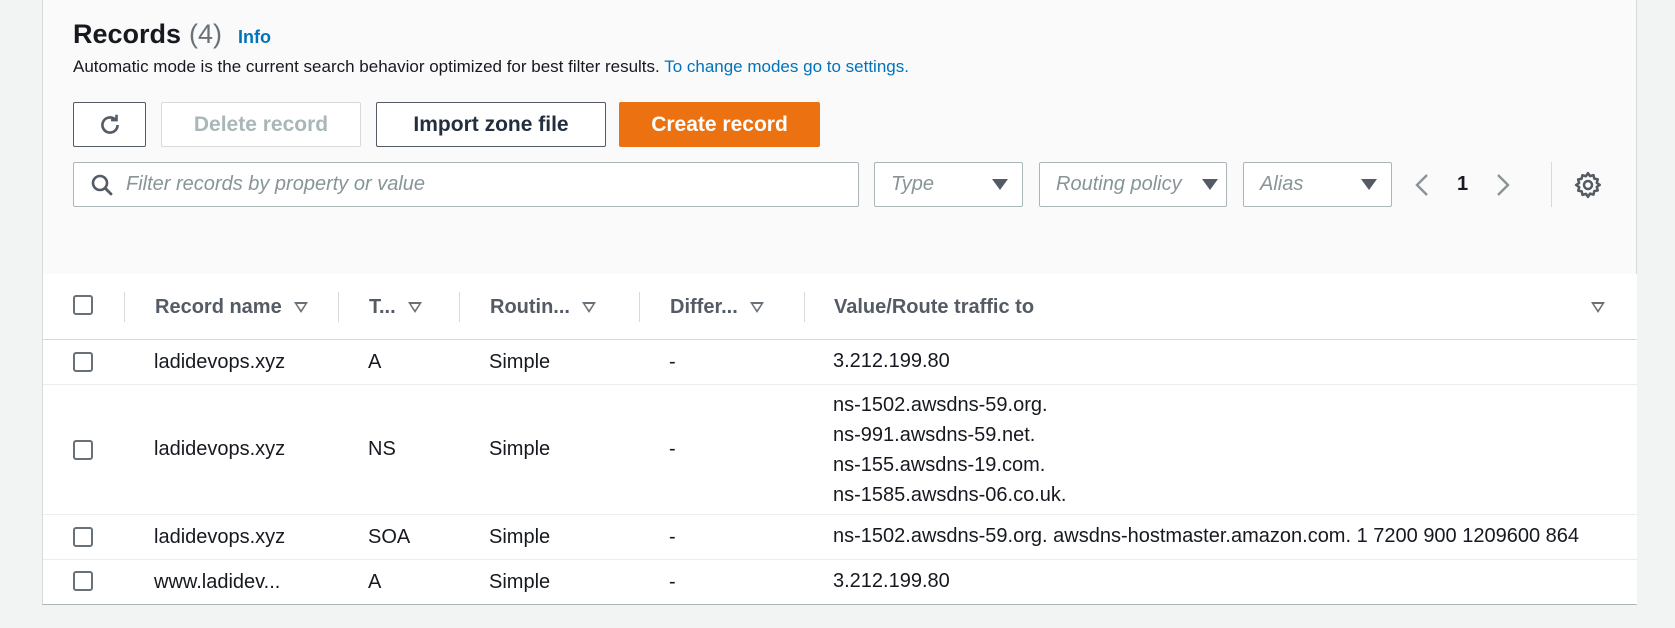 The height and width of the screenshot is (628, 1675). What do you see at coordinates (1119, 184) in the screenshot?
I see `routing-placeholder: Routing policy` at bounding box center [1119, 184].